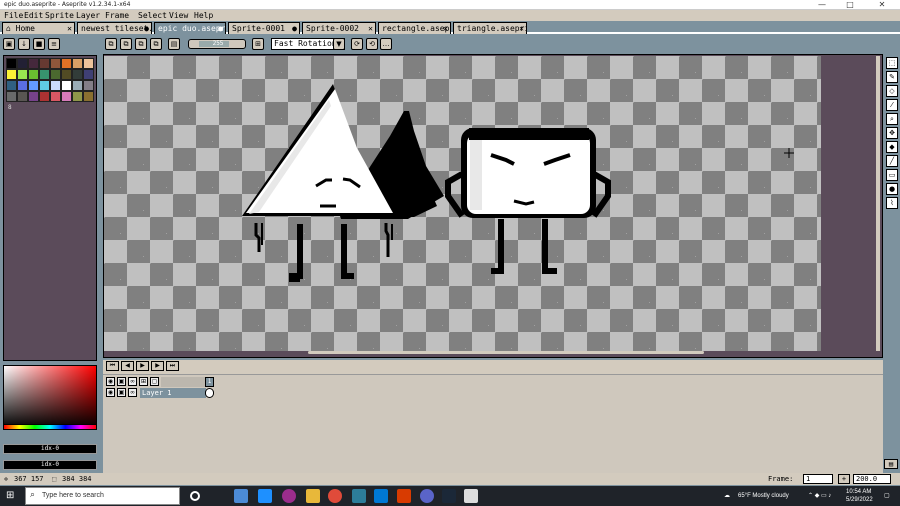  What do you see at coordinates (178, 15) in the screenshot?
I see `menu-view: View` at bounding box center [178, 15].